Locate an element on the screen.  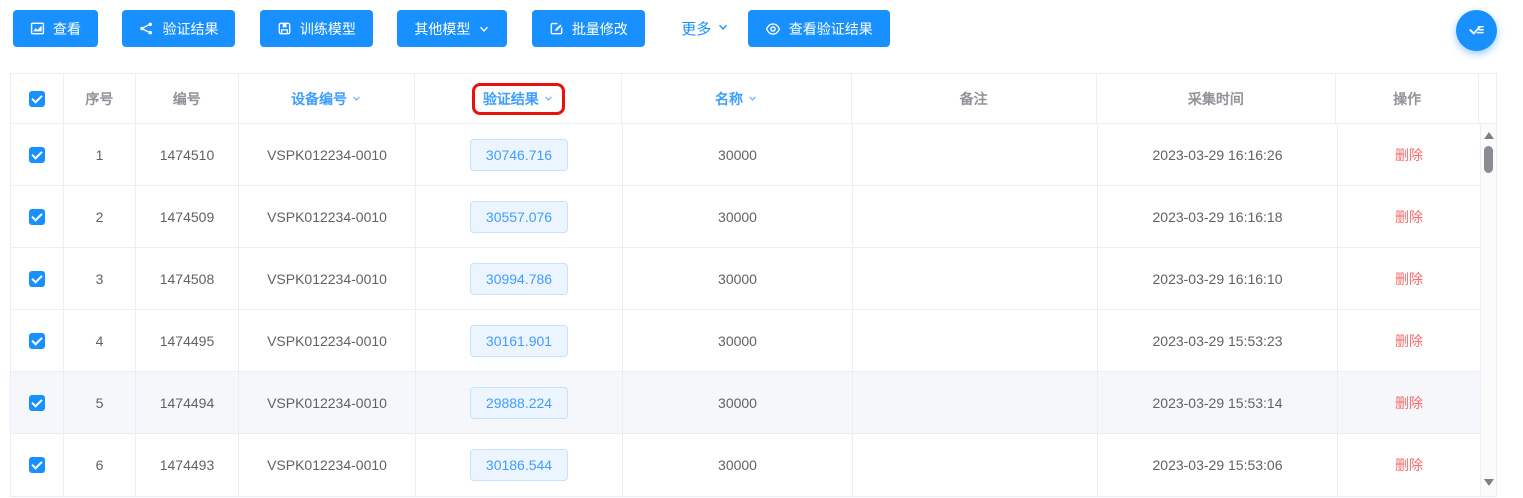
validation-result-badge: 30186.544 is located at coordinates (519, 465).